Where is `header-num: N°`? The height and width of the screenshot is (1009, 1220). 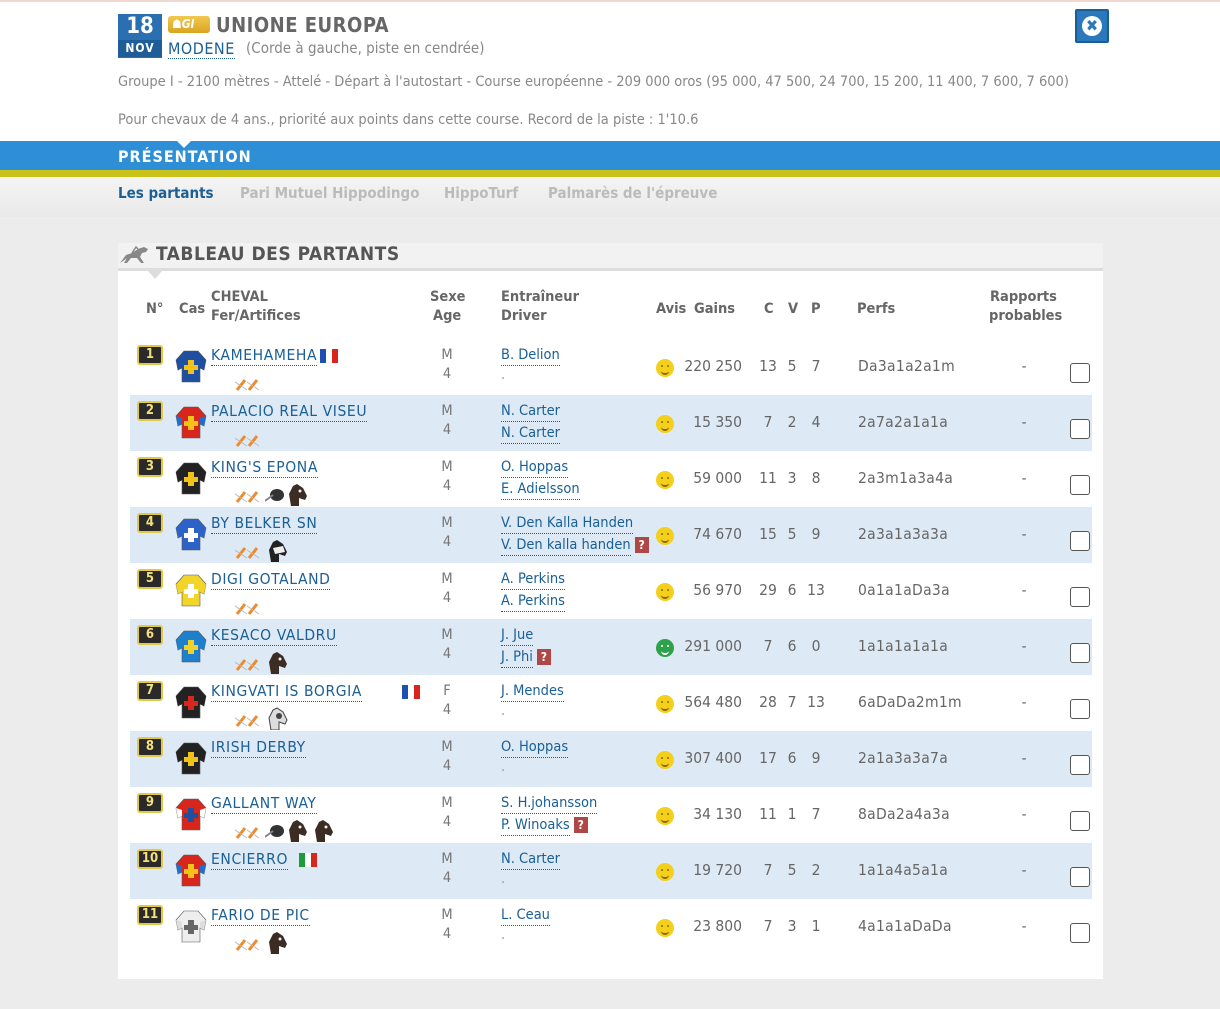 header-num: N° is located at coordinates (155, 309).